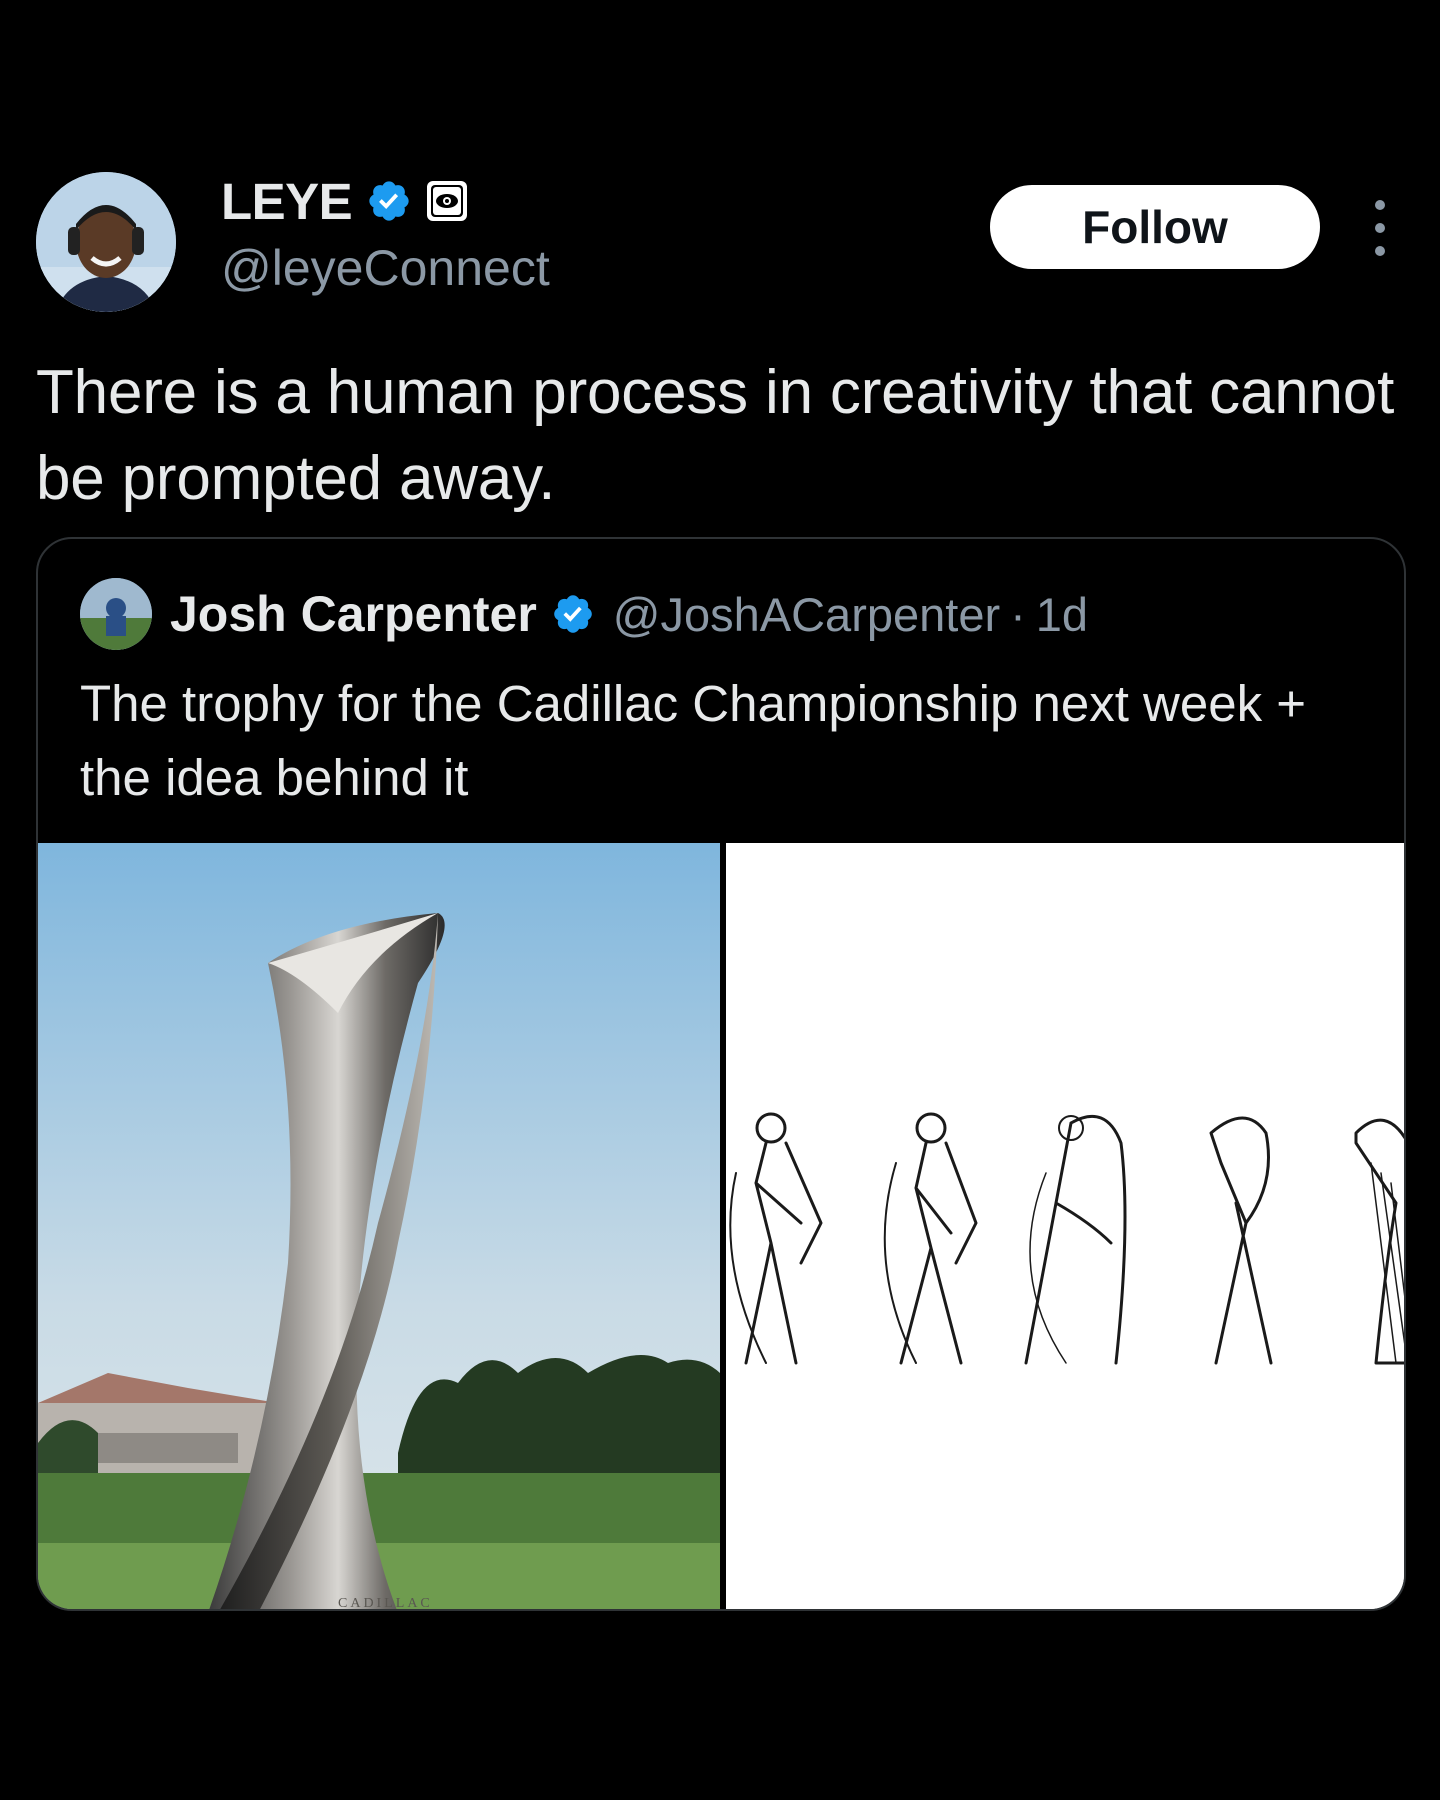 The width and height of the screenshot is (1440, 1800). I want to click on author-avatar, so click(106, 242).